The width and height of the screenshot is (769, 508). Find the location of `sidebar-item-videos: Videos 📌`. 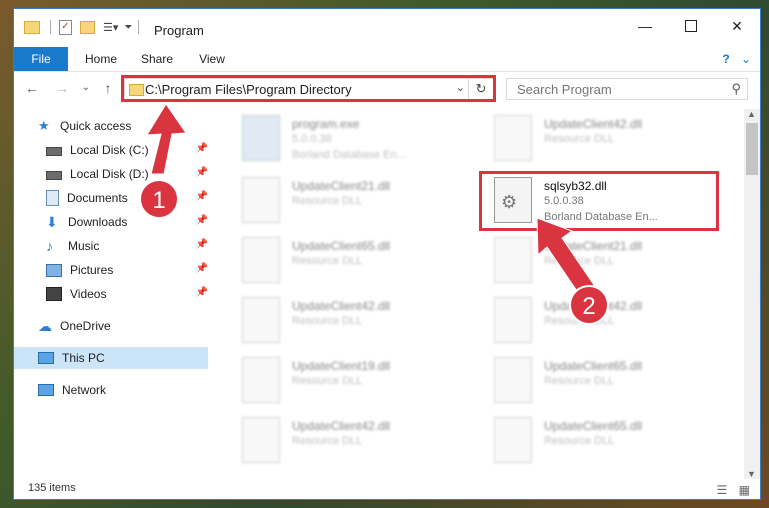

sidebar-item-videos: Videos 📌 is located at coordinates (127, 294).